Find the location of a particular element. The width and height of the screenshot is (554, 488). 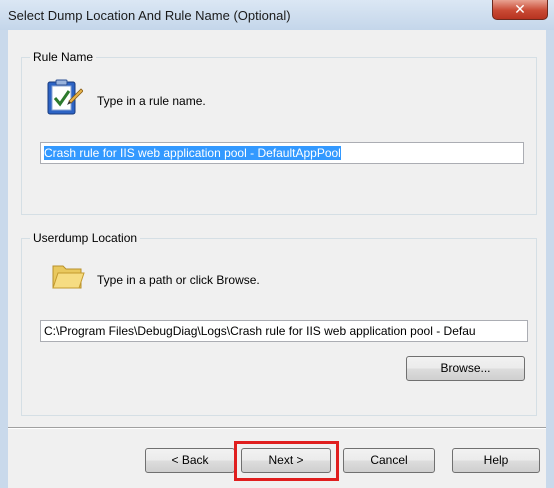

next-button-highlight is located at coordinates (286, 461).